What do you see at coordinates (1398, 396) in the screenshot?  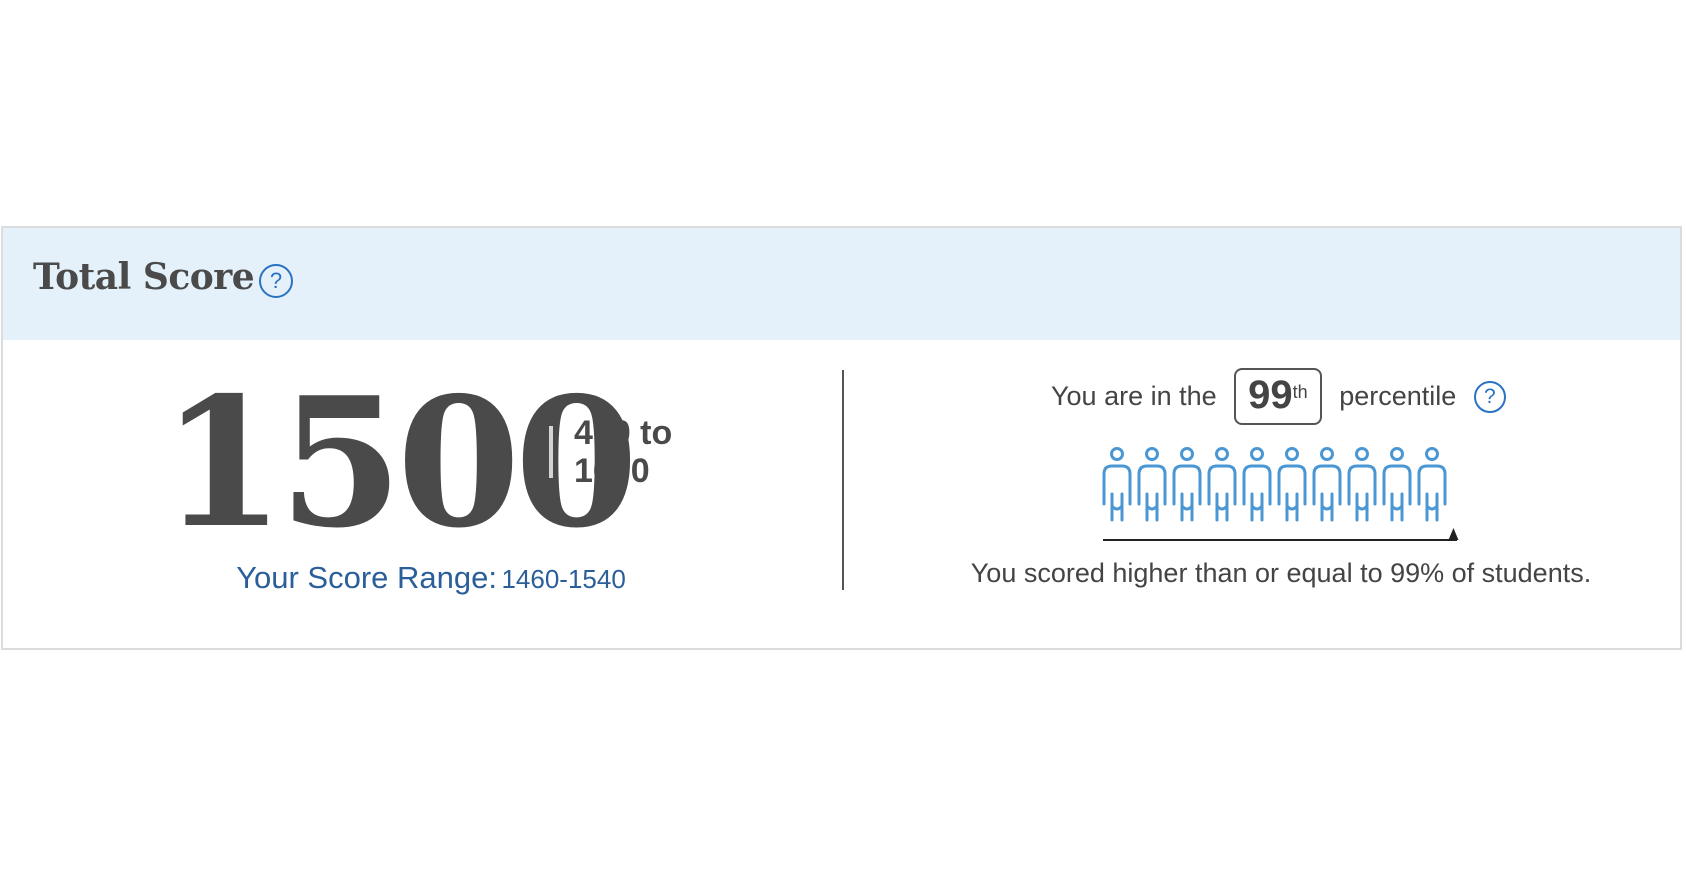 I see `percentile-word: percentile` at bounding box center [1398, 396].